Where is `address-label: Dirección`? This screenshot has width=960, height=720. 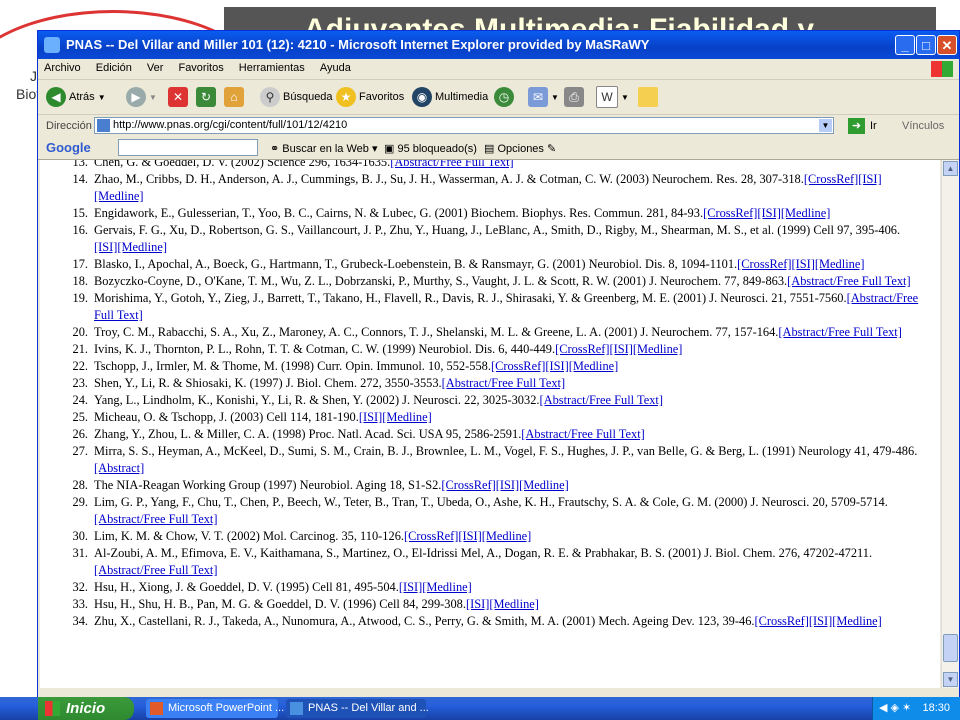
address-label: Dirección is located at coordinates (69, 126).